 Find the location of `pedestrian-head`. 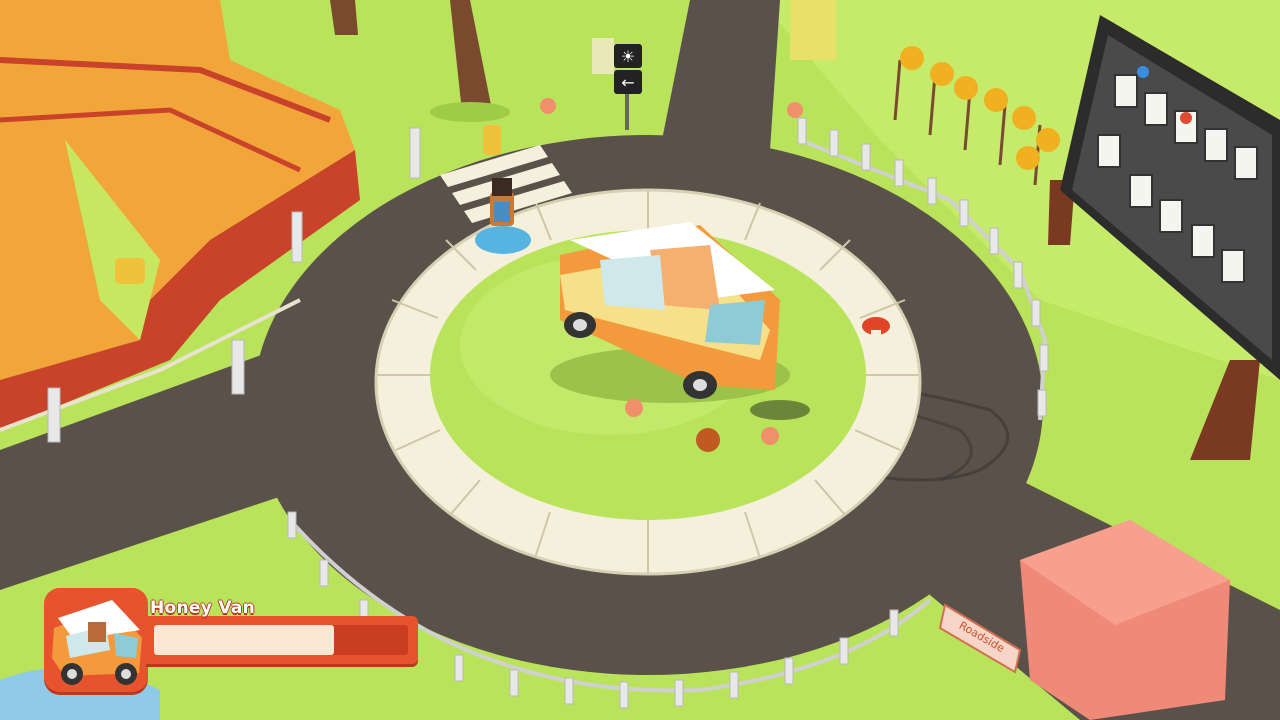

pedestrian-head is located at coordinates (502, 187).